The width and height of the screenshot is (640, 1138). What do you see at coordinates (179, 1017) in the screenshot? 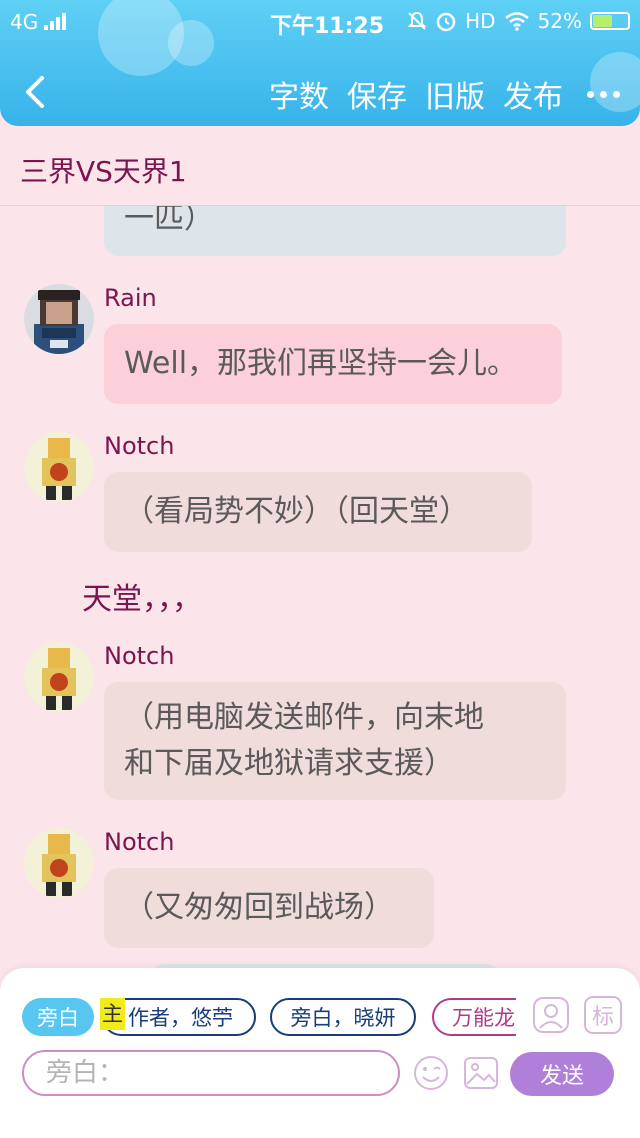
I see `role-chip-author: 作者，悠苧` at bounding box center [179, 1017].